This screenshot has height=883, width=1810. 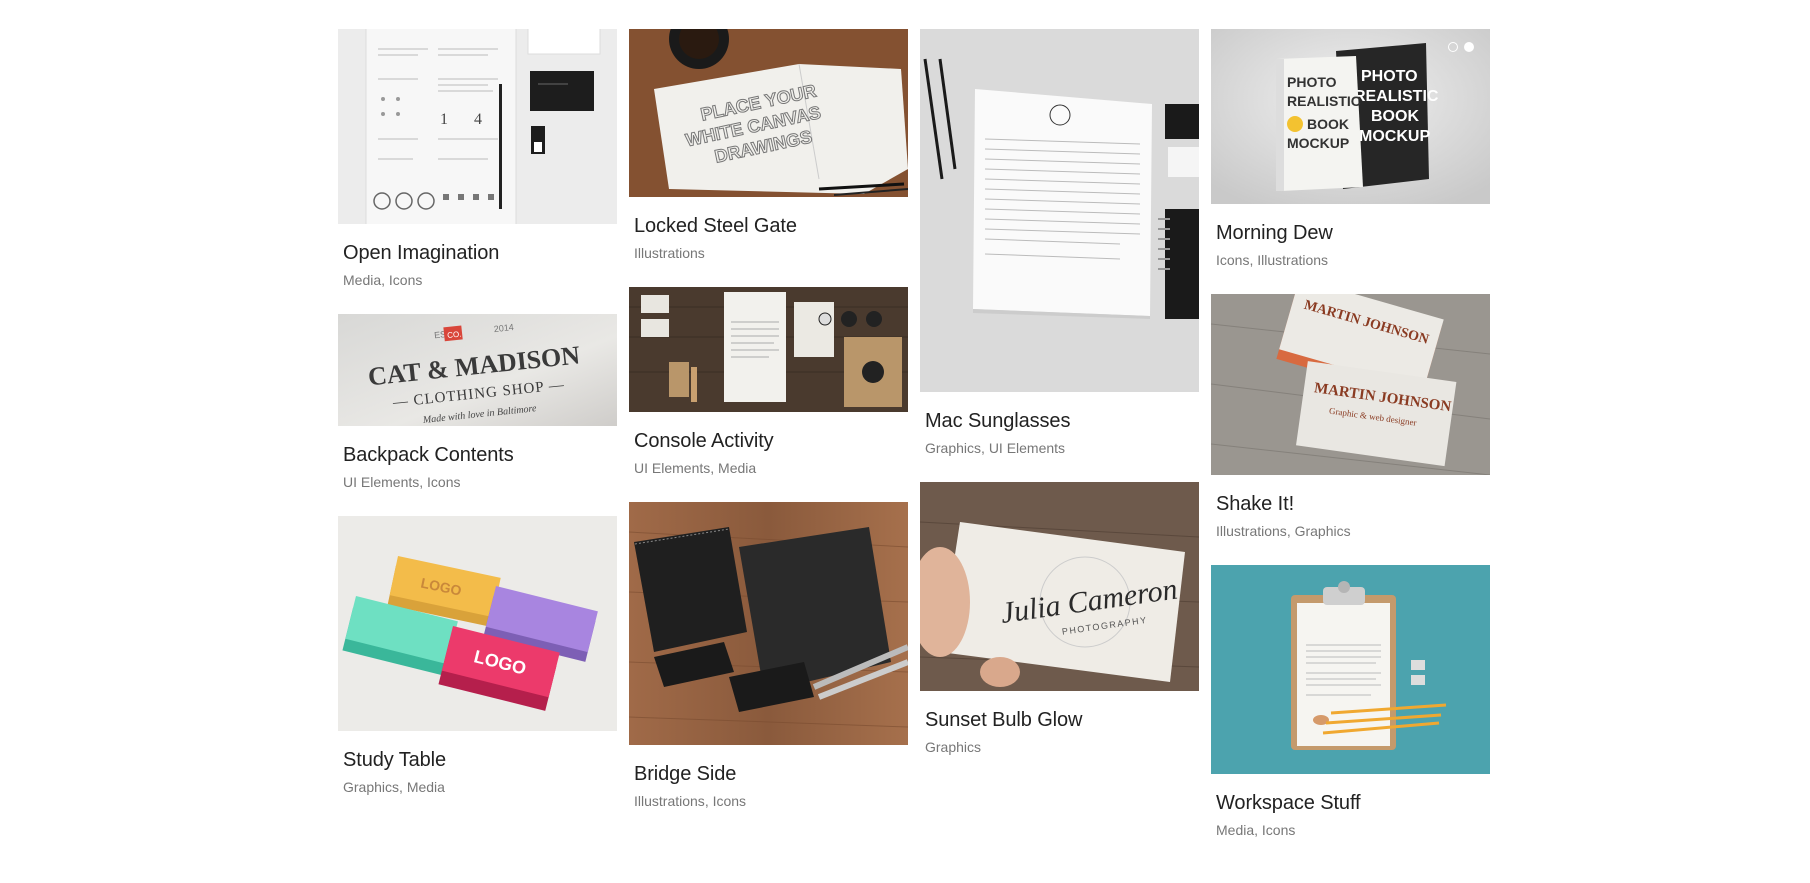 I want to click on photography-card-image: Julia Cameron PHOTOGRAPHY, so click(x=1059, y=586).